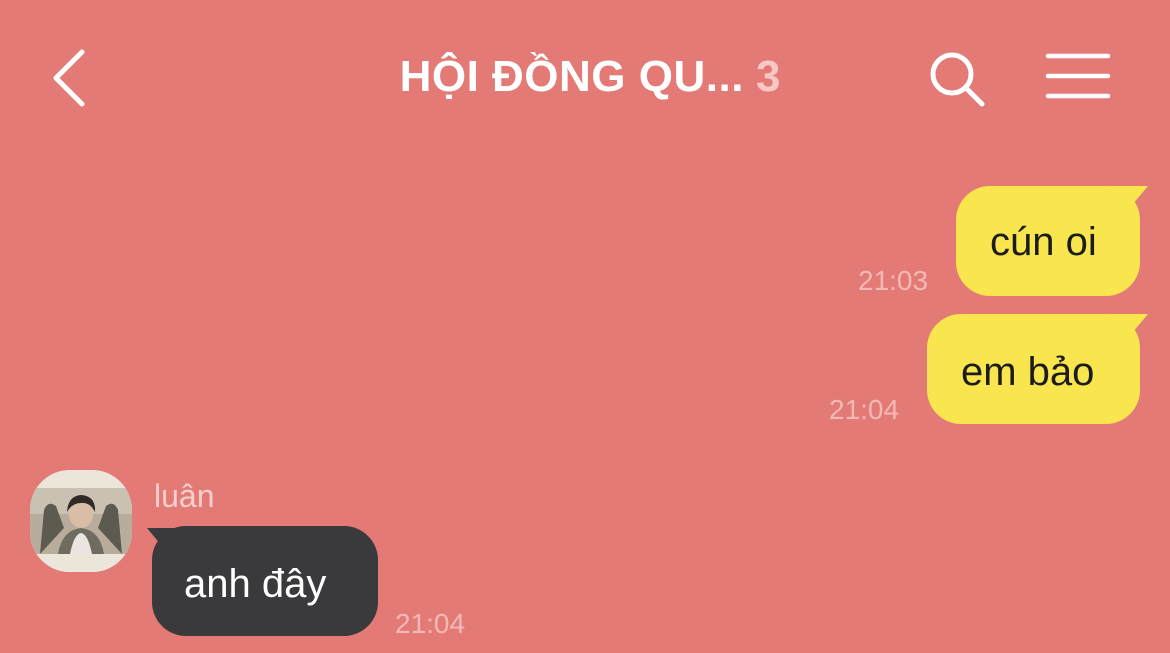 The width and height of the screenshot is (1170, 653). I want to click on menu-button, so click(1077, 77).